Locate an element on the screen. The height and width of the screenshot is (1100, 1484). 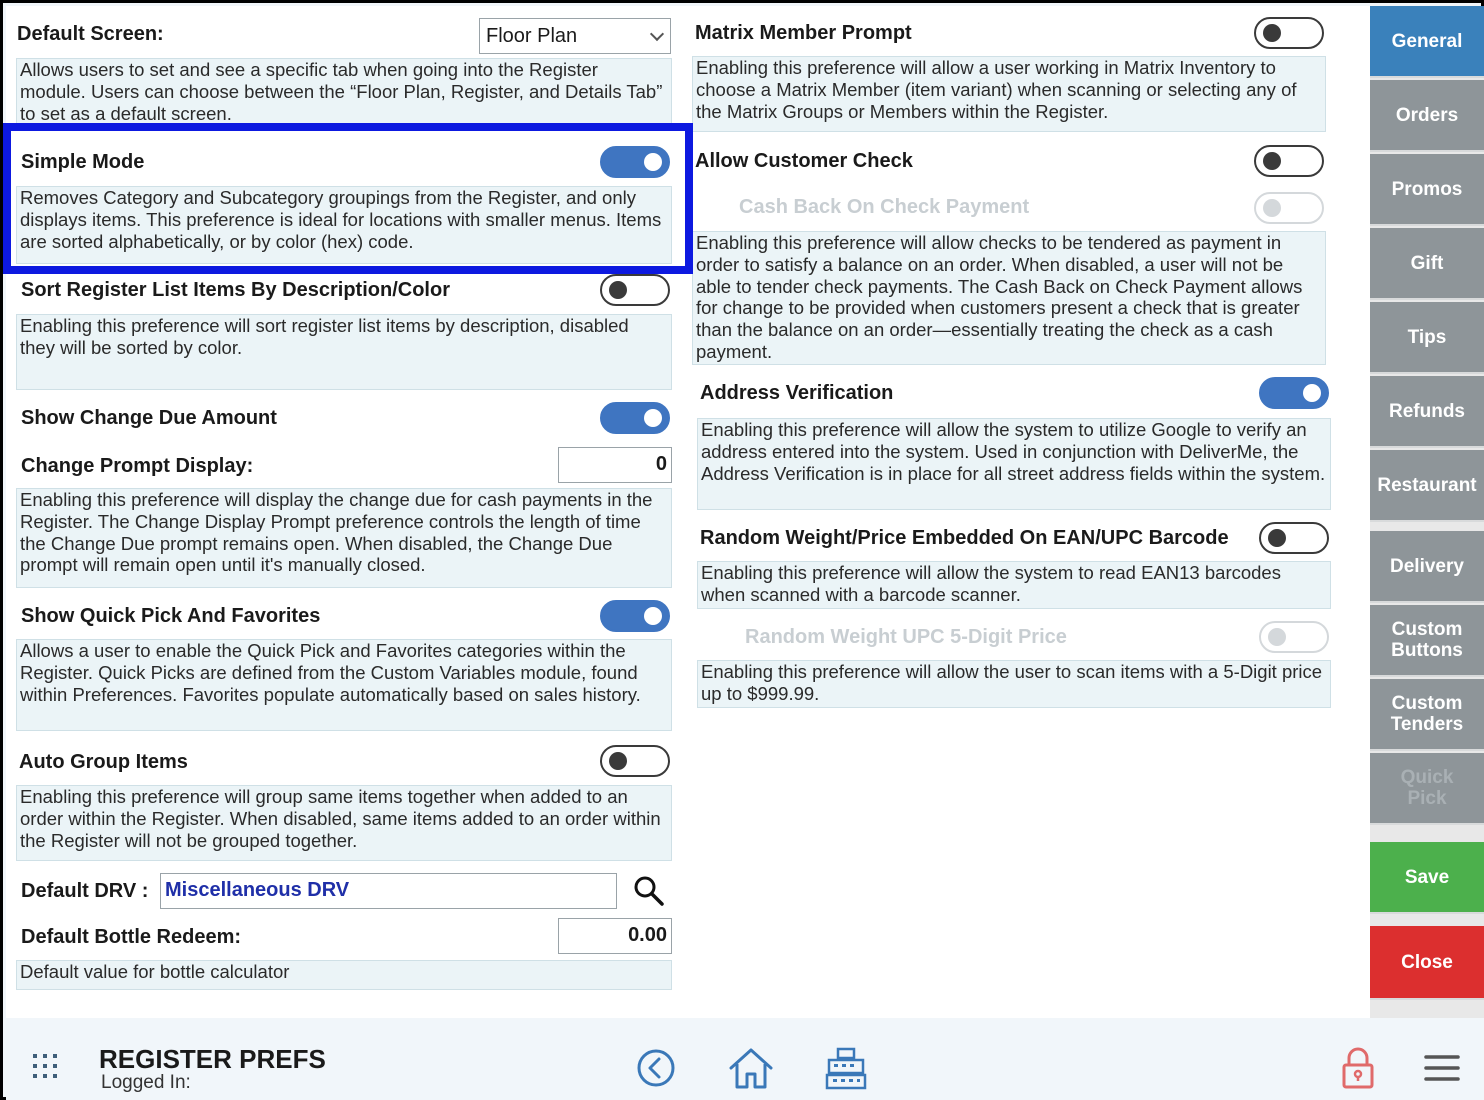
tab-gift: Gift is located at coordinates (1427, 264).